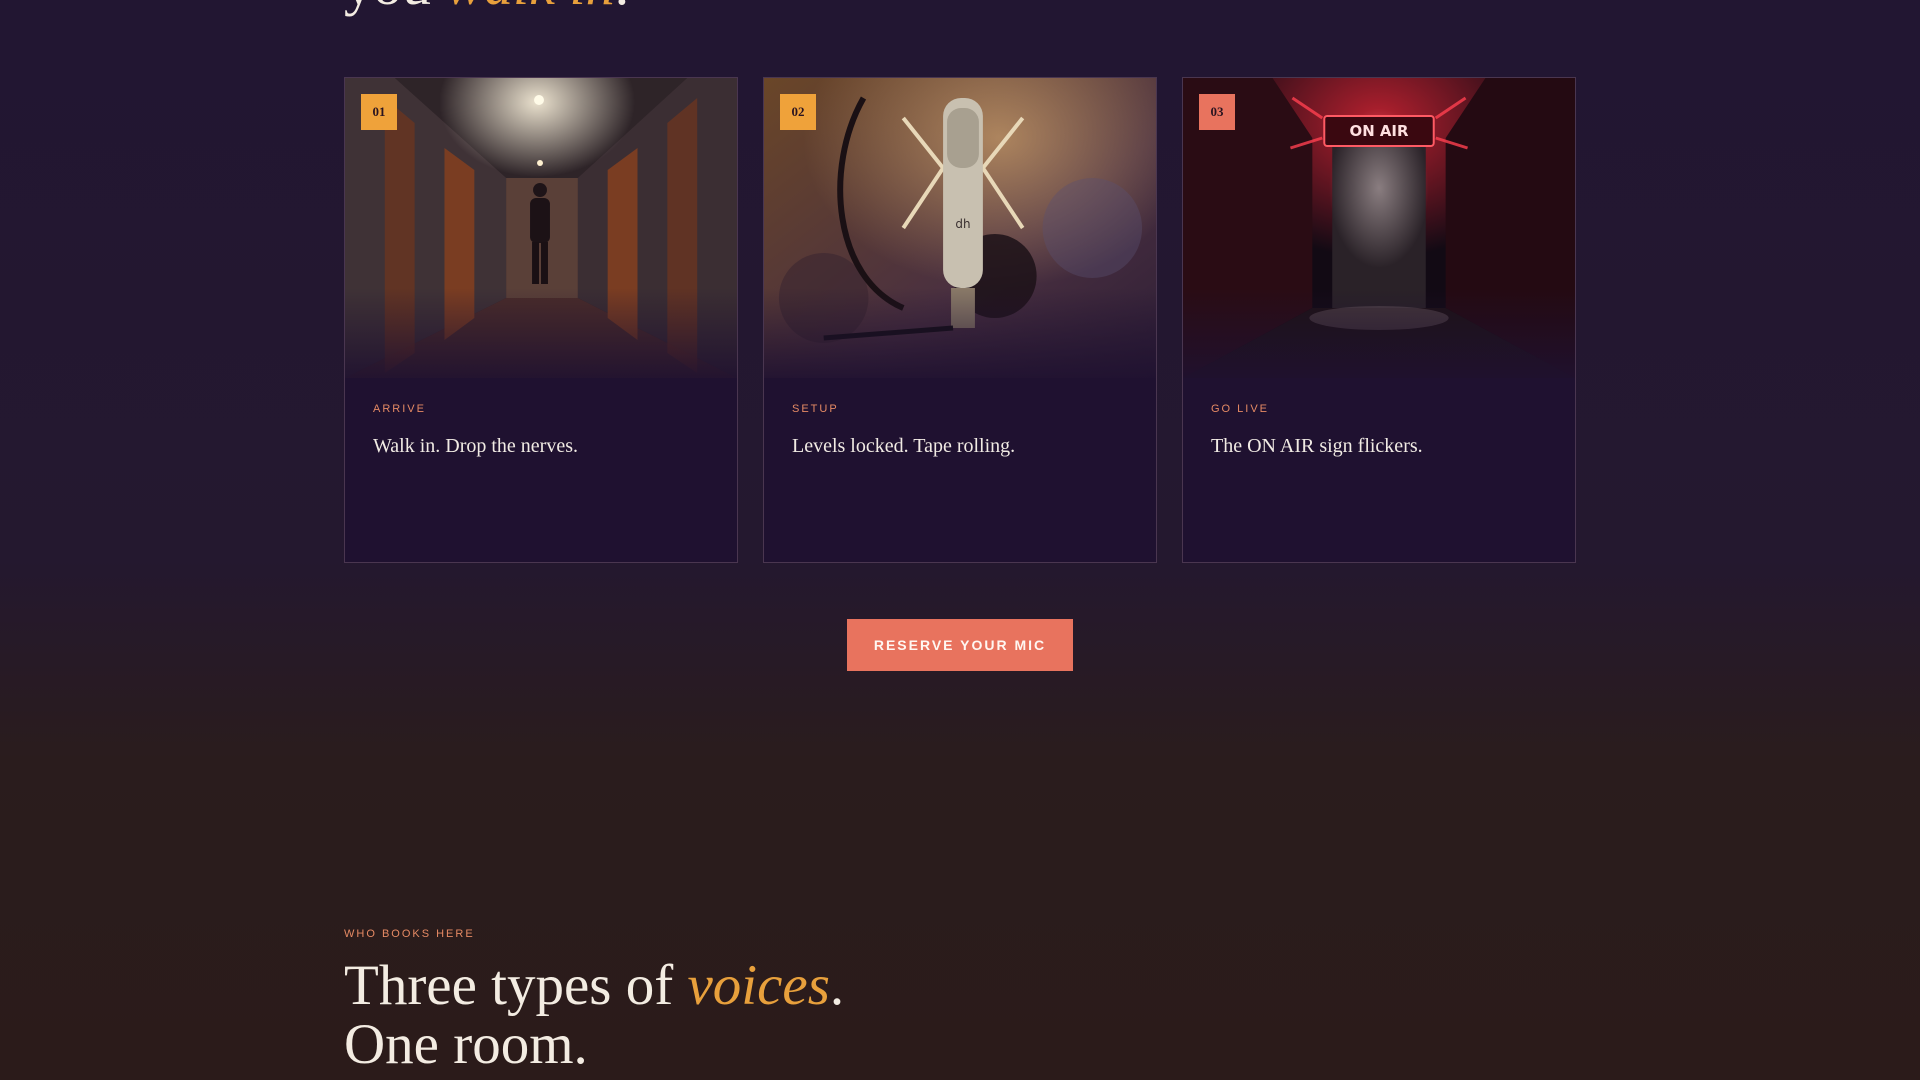 The height and width of the screenshot is (1080, 1920). Describe the element at coordinates (409, 934) in the screenshot. I see `section-eyebrow: WHO BOOKS HERE` at that location.